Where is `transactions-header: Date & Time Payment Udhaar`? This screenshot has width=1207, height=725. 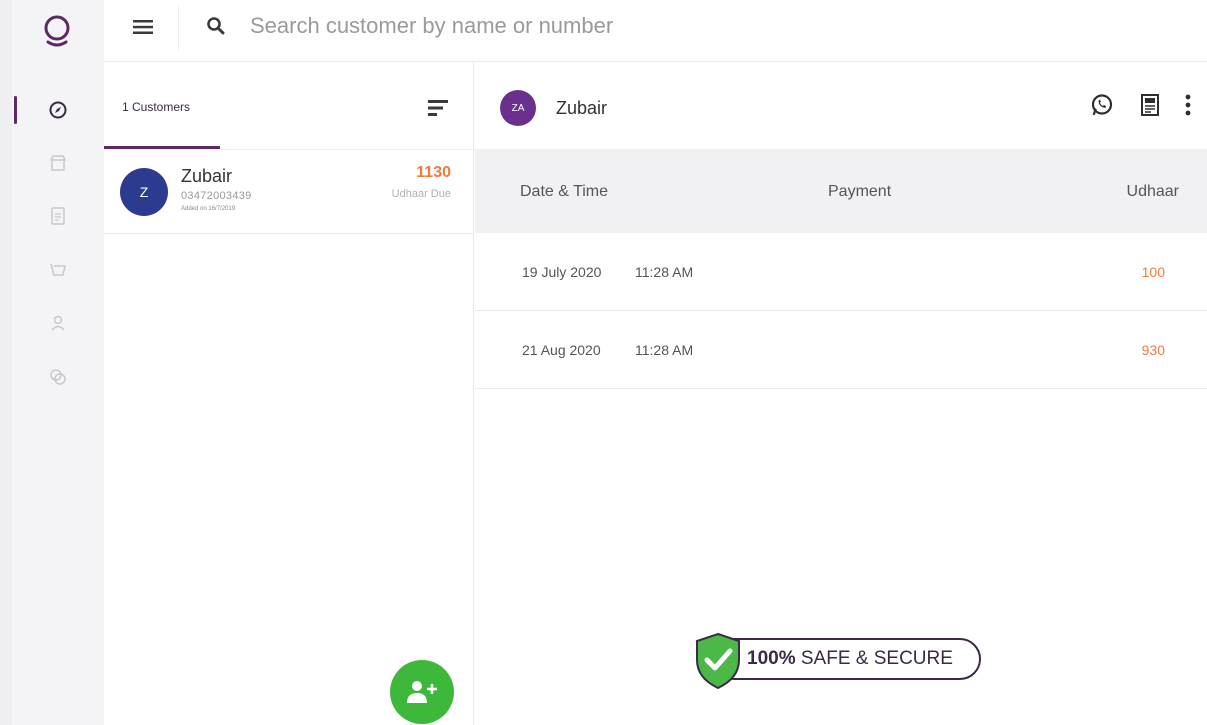 transactions-header: Date & Time Payment Udhaar is located at coordinates (841, 191).